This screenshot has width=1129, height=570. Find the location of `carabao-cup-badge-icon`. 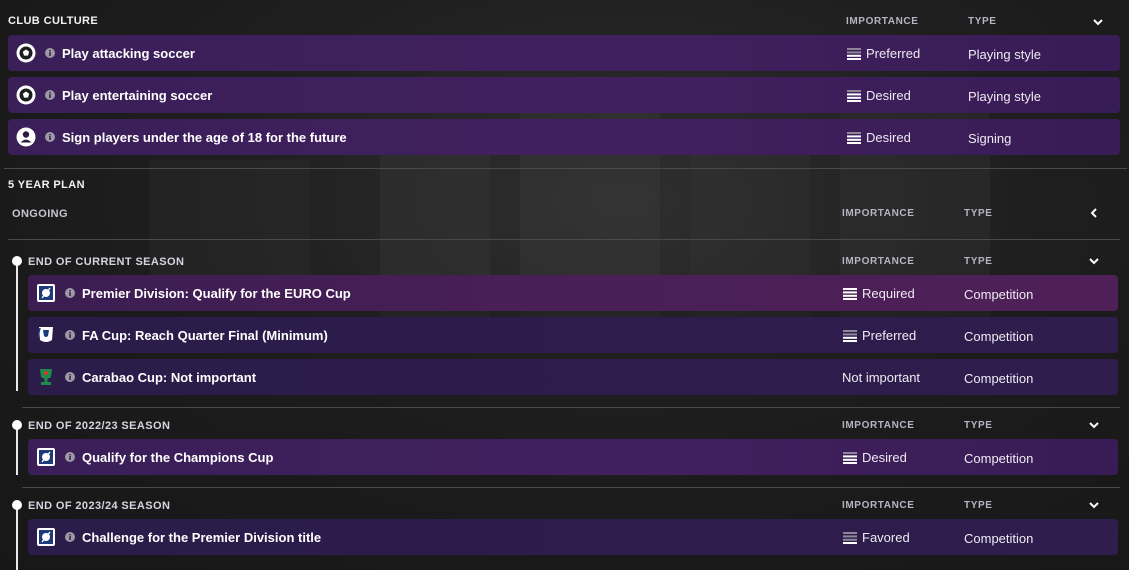

carabao-cup-badge-icon is located at coordinates (46, 377).